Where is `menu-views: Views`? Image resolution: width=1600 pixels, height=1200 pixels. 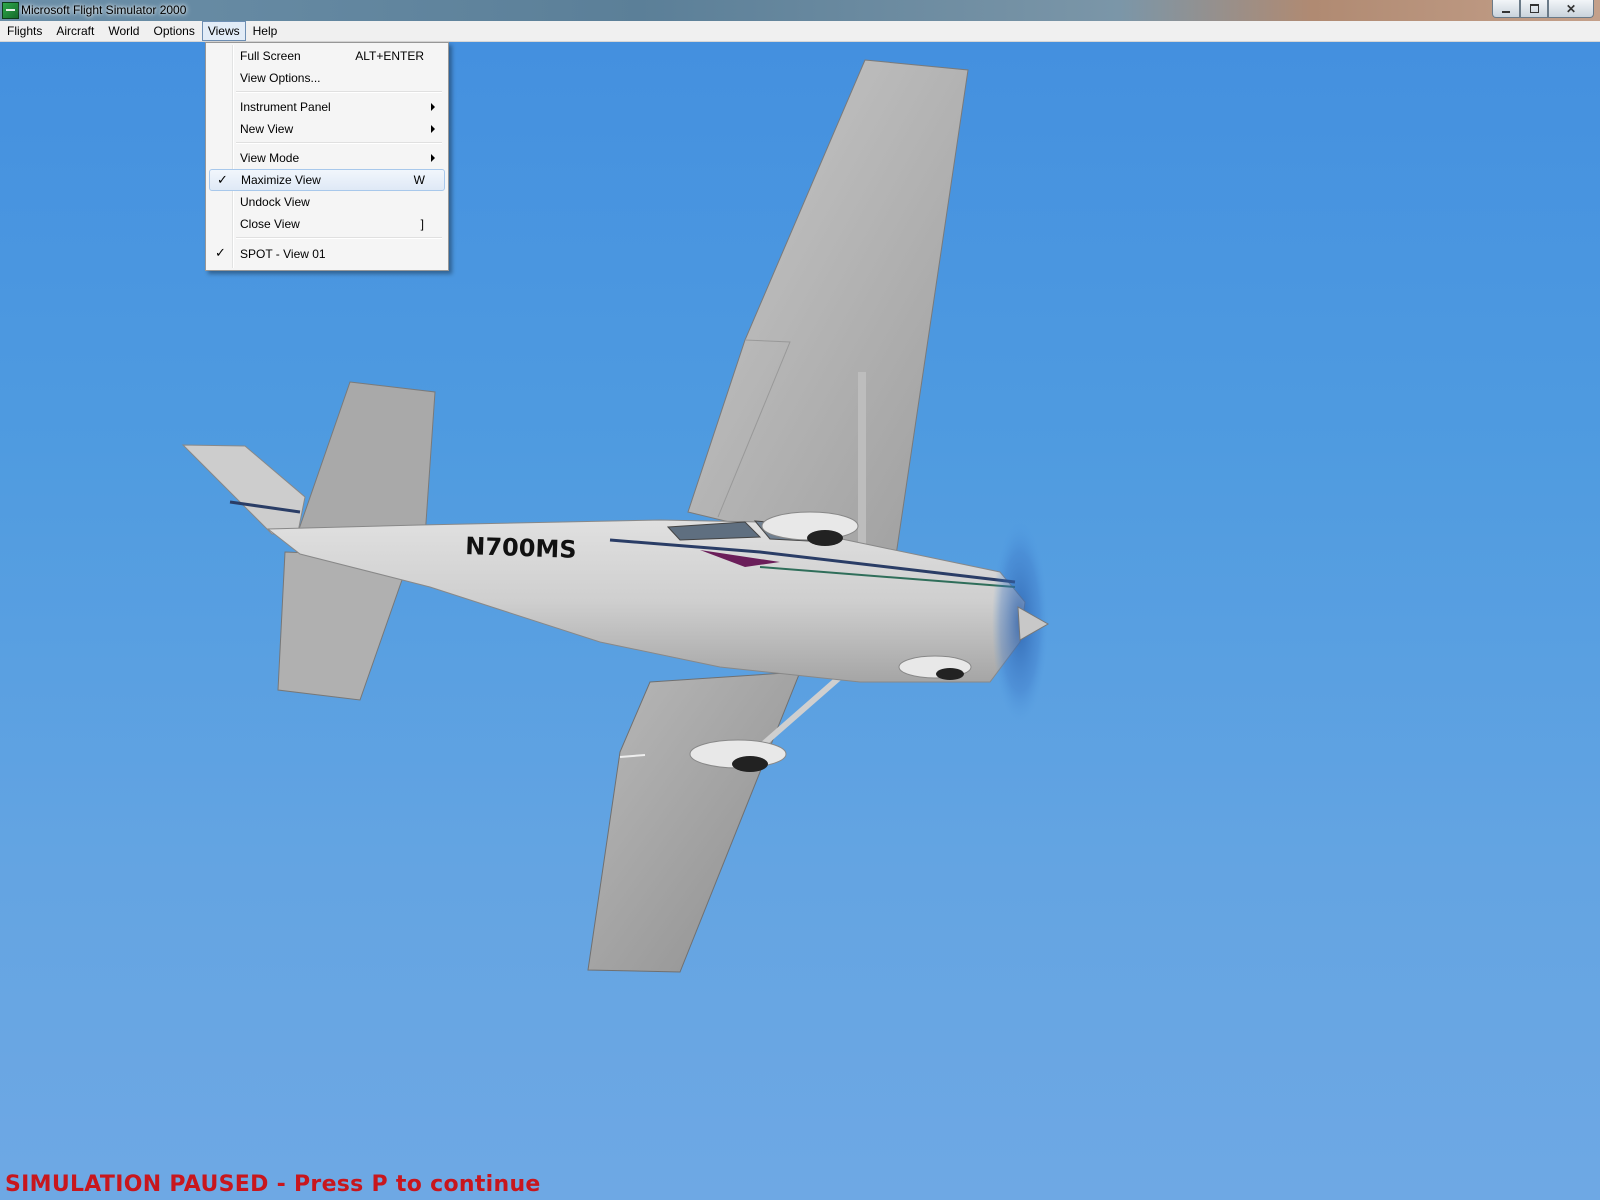 menu-views: Views is located at coordinates (223, 31).